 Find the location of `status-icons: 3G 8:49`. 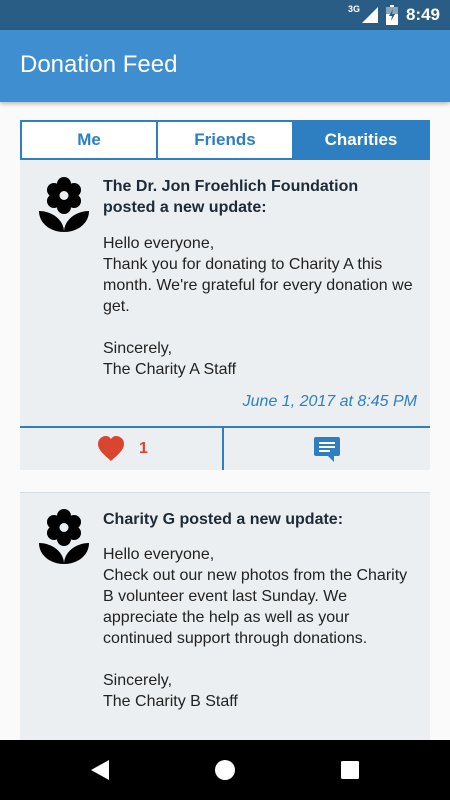

status-icons: 3G 8:49 is located at coordinates (394, 15).